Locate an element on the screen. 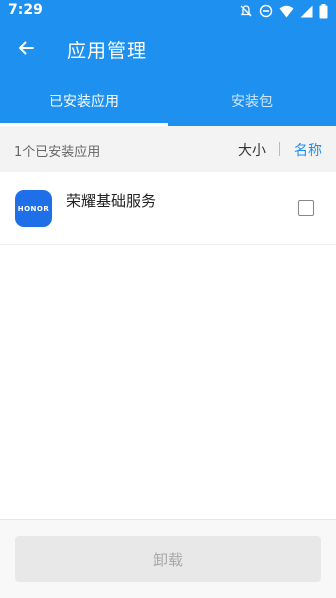  sort-by-name-button: 名称 is located at coordinates (308, 150).